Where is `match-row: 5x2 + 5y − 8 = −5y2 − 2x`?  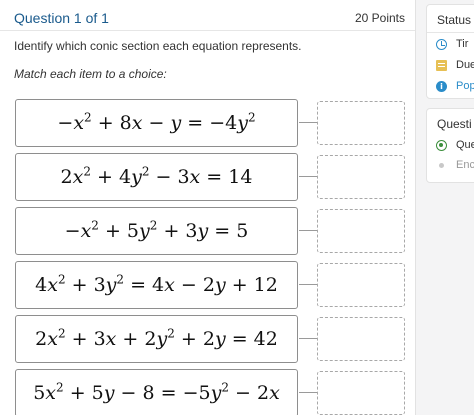
match-row: 5x2 + 5y − 8 = −5y2 − 2x is located at coordinates (211, 392).